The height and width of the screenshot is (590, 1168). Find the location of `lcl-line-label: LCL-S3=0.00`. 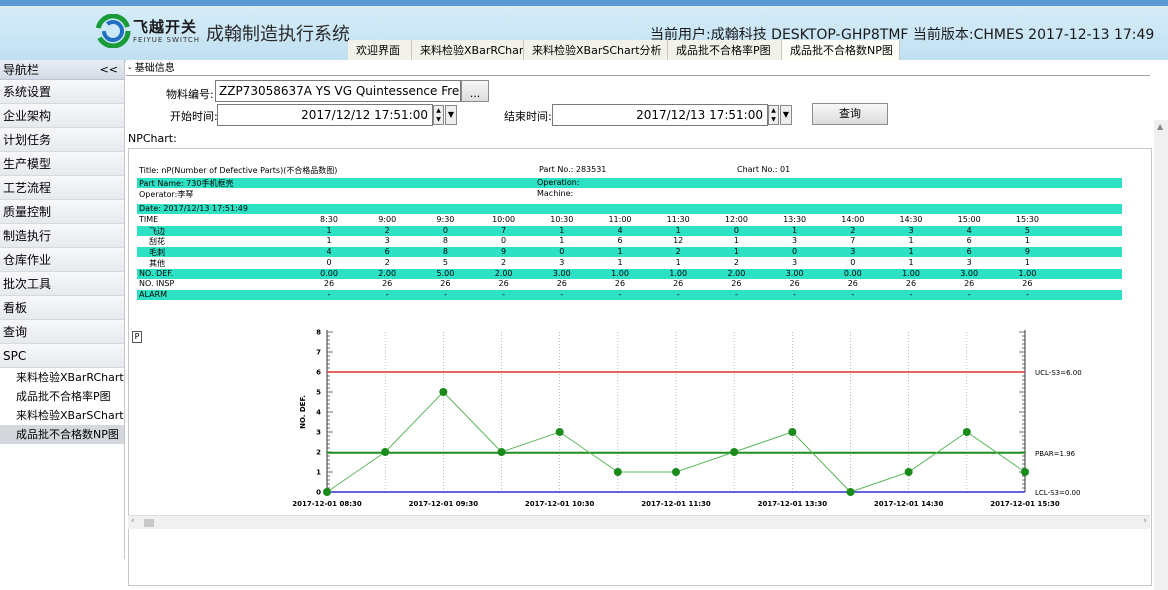

lcl-line-label: LCL-S3=0.00 is located at coordinates (1057, 493).